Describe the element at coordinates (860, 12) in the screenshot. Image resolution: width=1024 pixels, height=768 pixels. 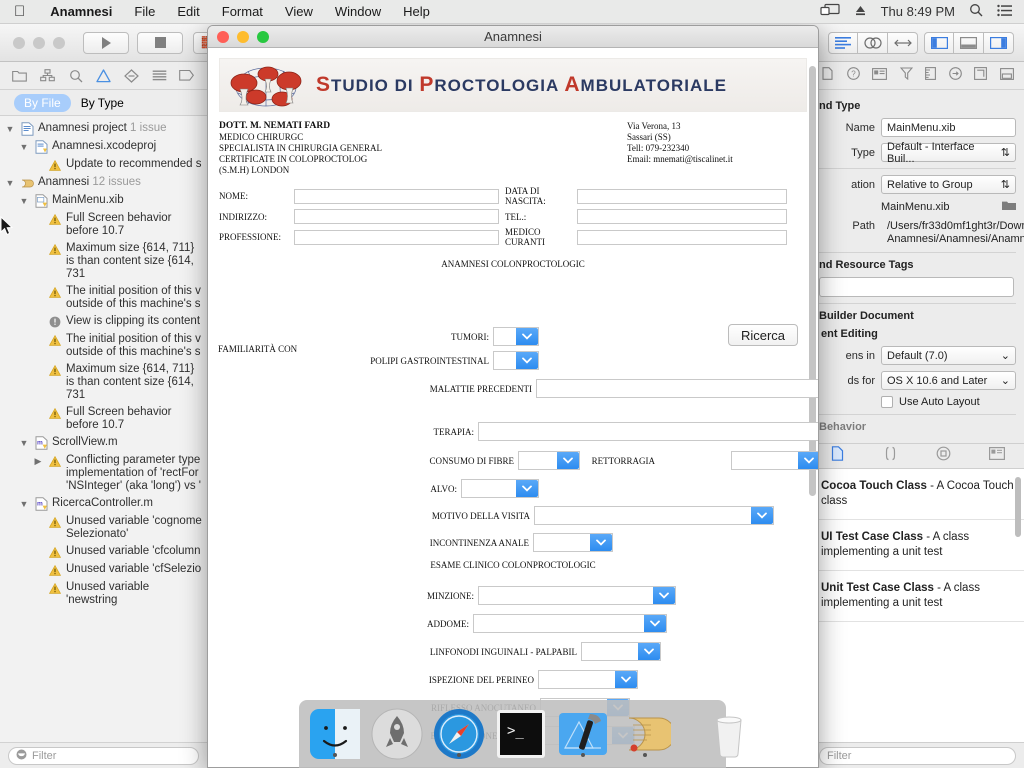
I see `eject-icon` at that location.